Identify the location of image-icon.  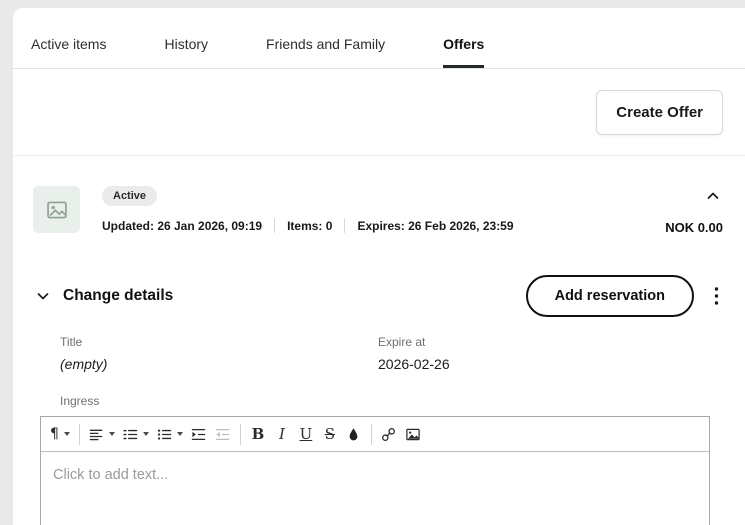
(413, 434).